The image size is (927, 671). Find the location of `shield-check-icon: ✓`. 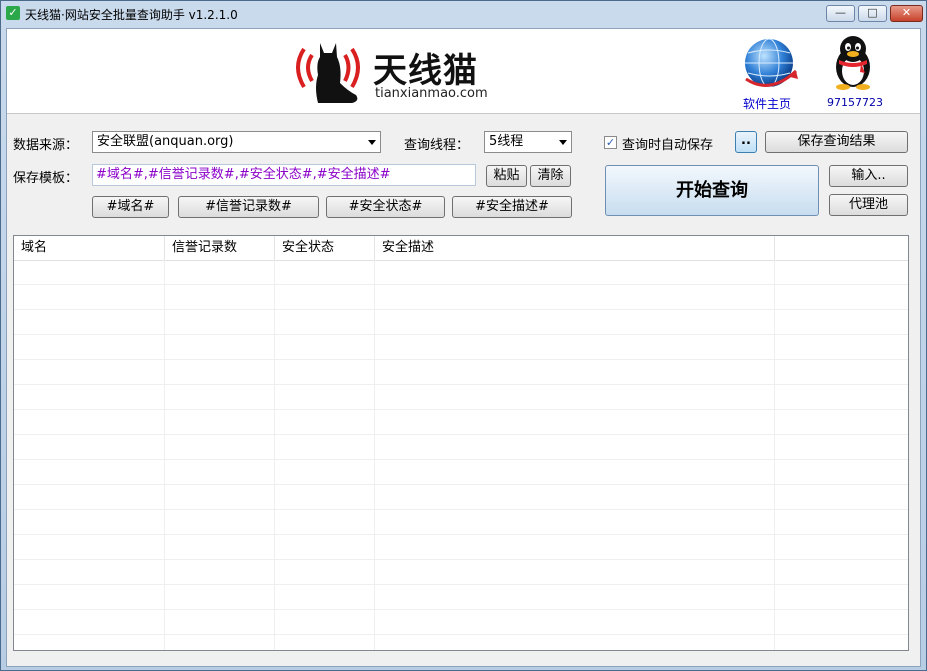

shield-check-icon: ✓ is located at coordinates (13, 13).